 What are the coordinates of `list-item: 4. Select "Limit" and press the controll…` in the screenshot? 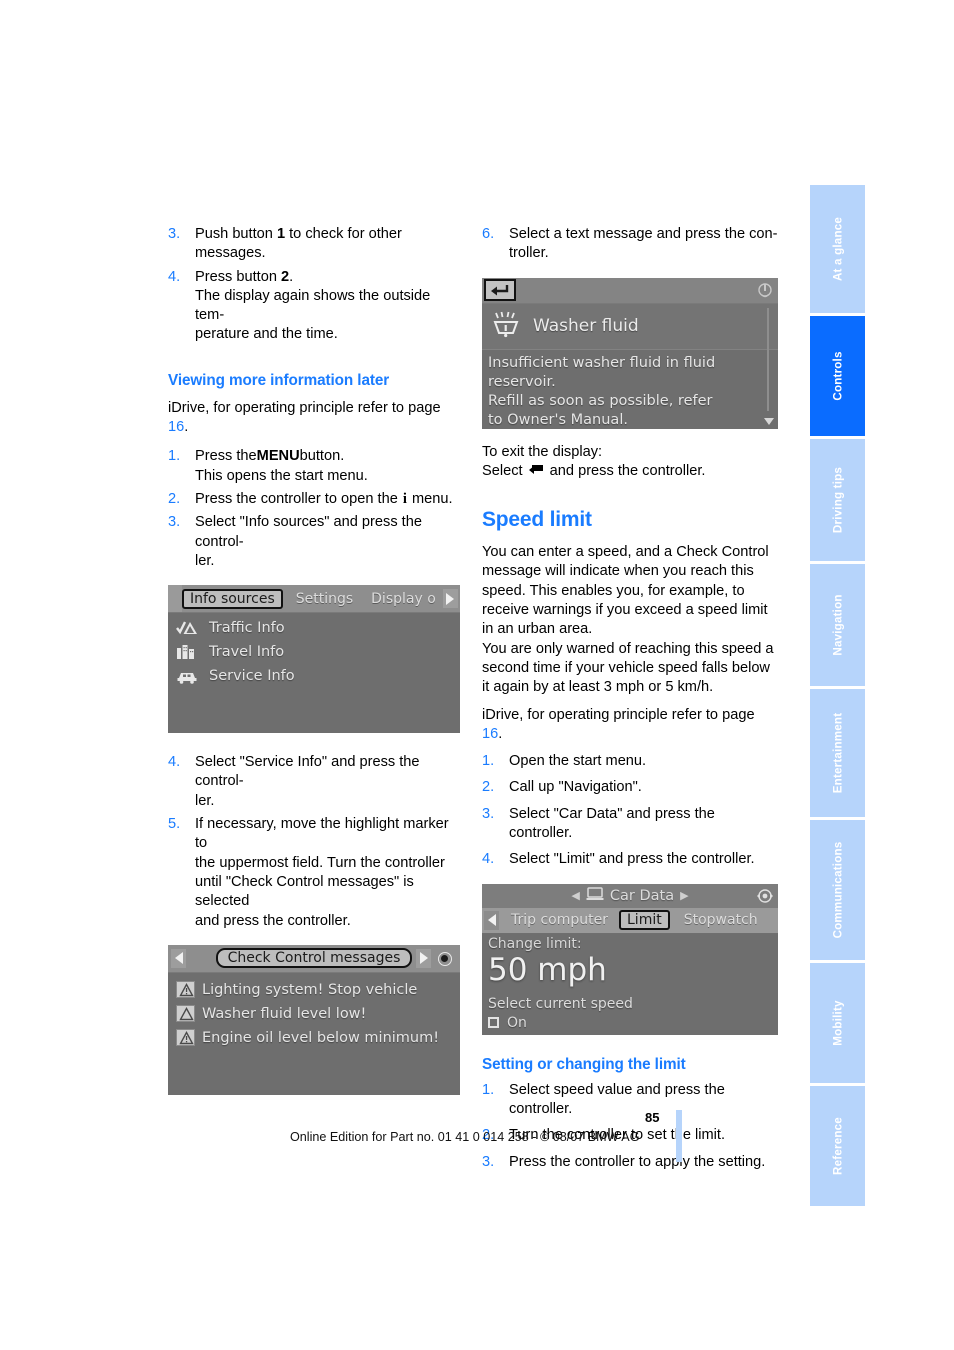 It's located at (630, 859).